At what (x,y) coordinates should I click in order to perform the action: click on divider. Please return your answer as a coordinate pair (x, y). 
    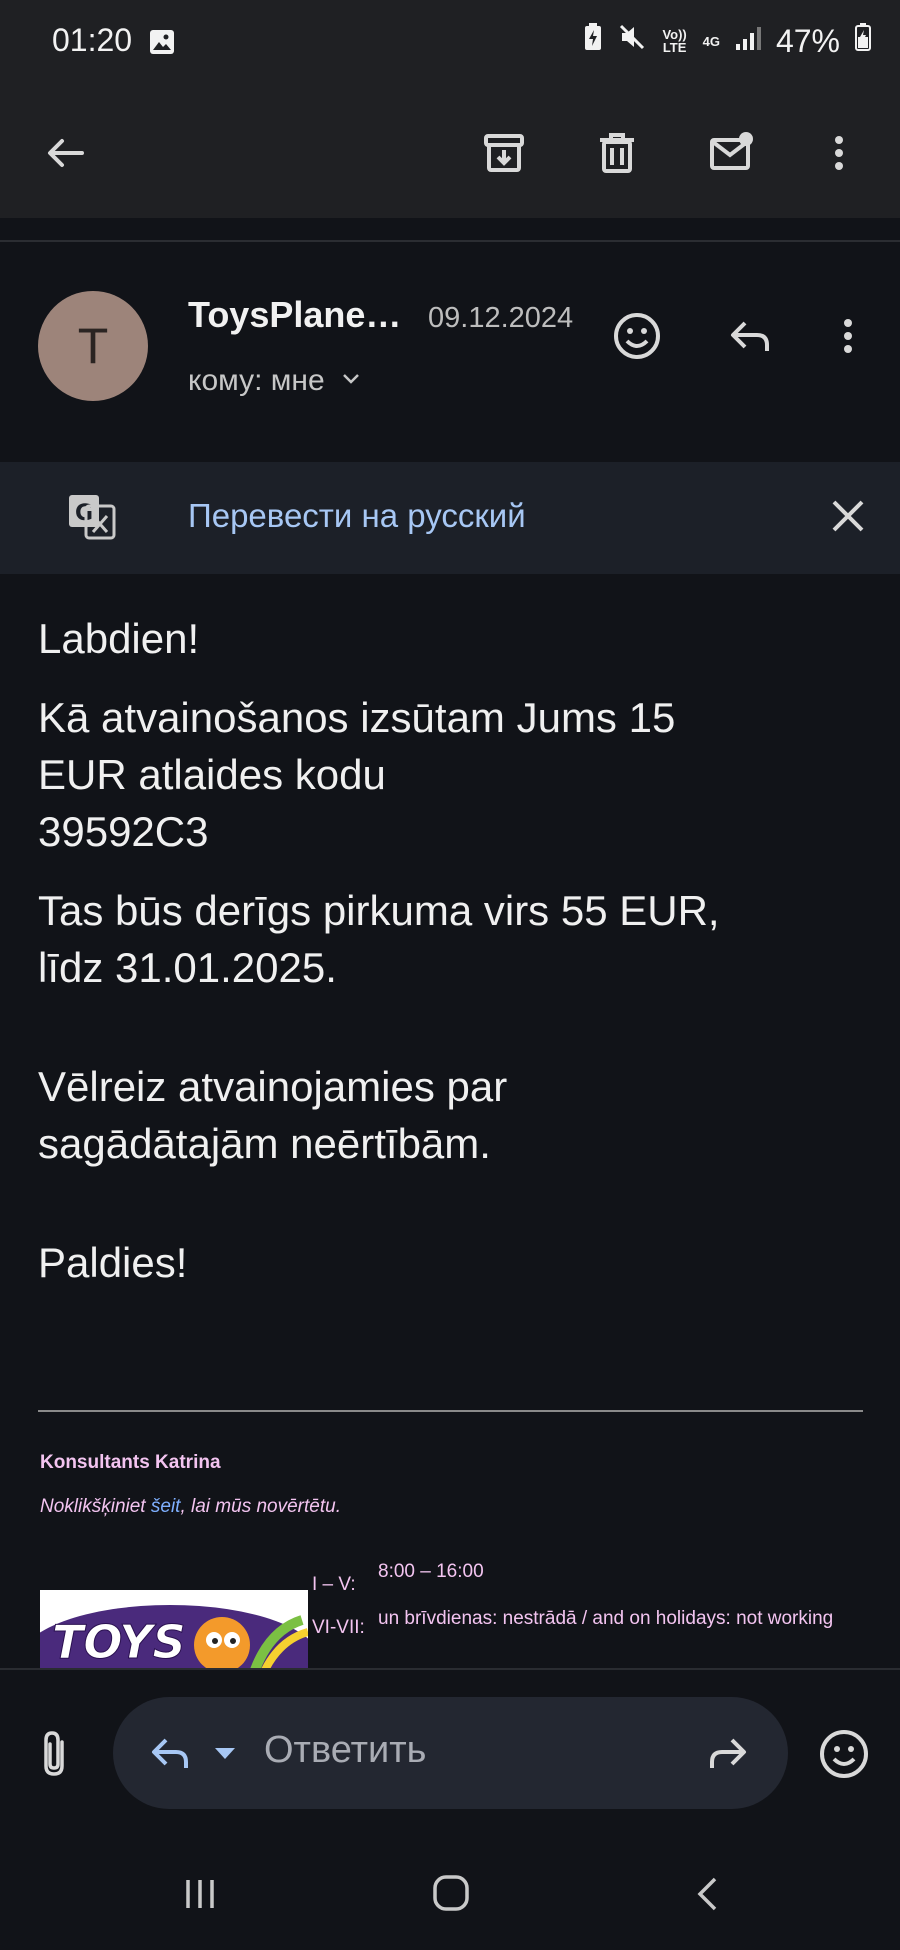
    Looking at the image, I should click on (450, 241).